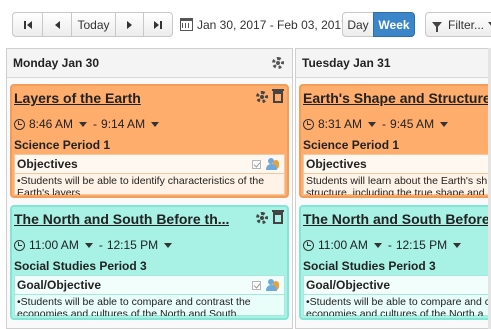 The height and width of the screenshot is (329, 491). I want to click on last-page-button, so click(158, 24).